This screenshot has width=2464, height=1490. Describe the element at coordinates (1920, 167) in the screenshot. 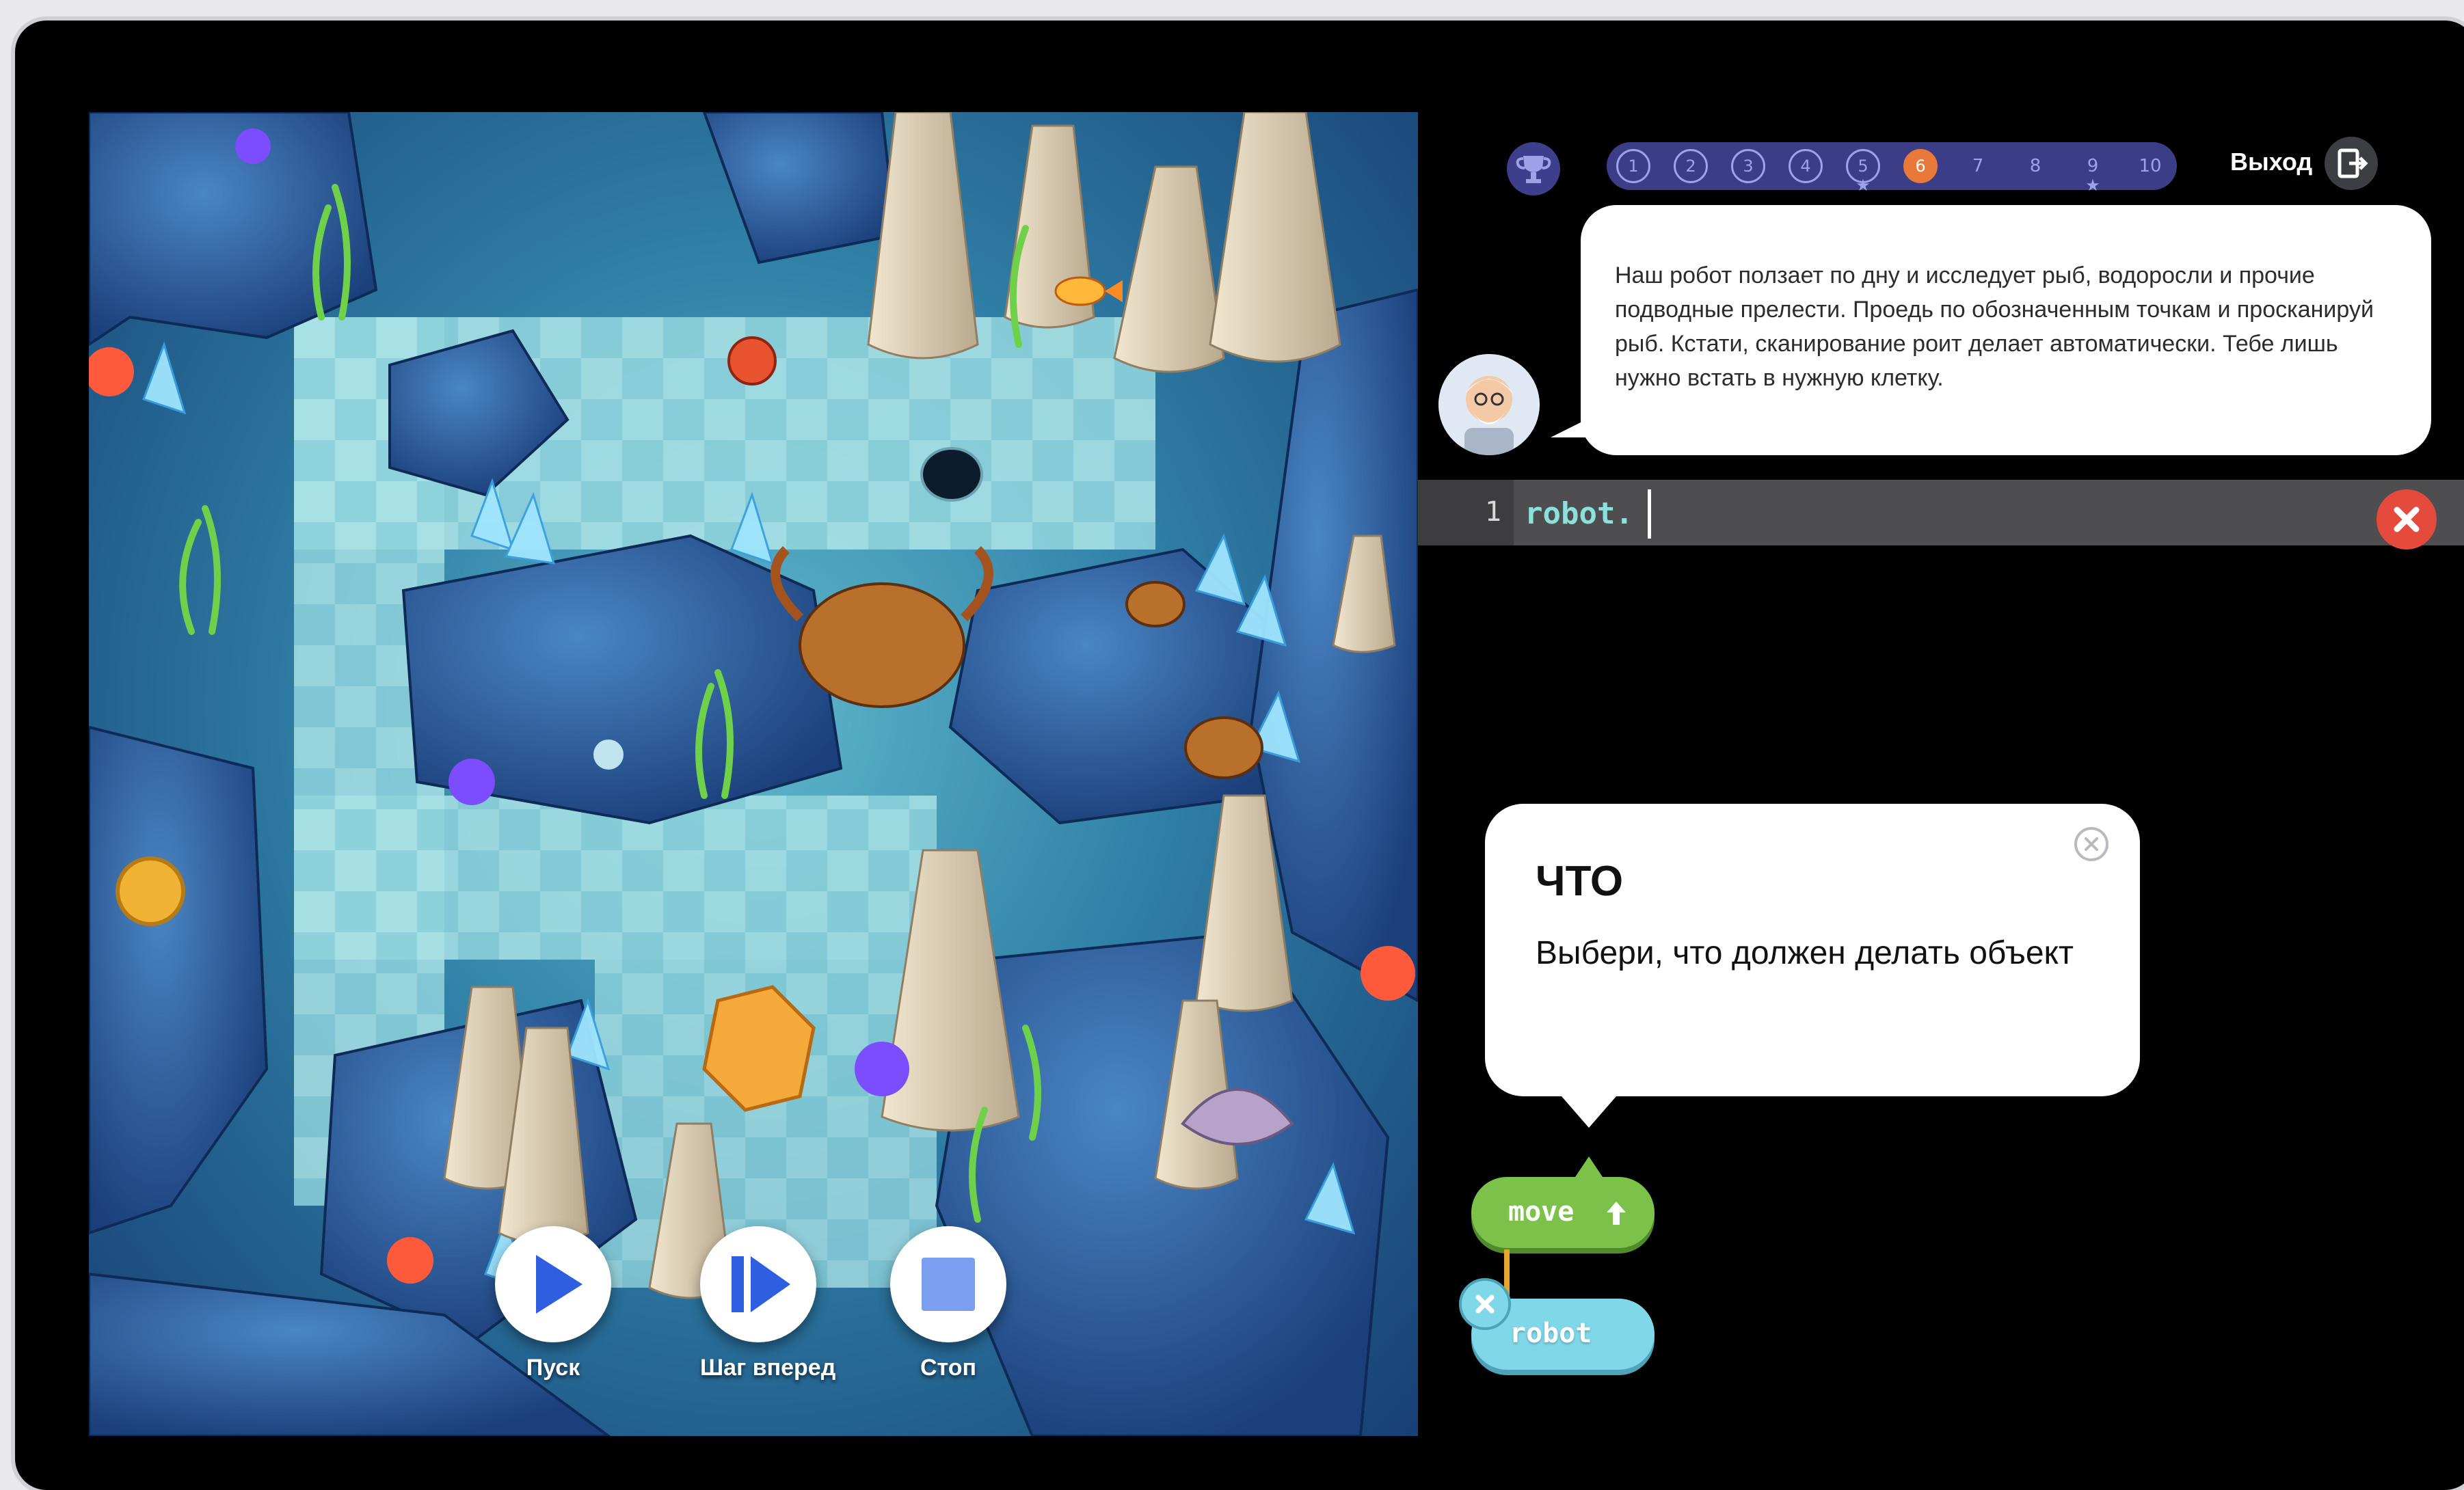

I see `level-6-current: 6` at that location.